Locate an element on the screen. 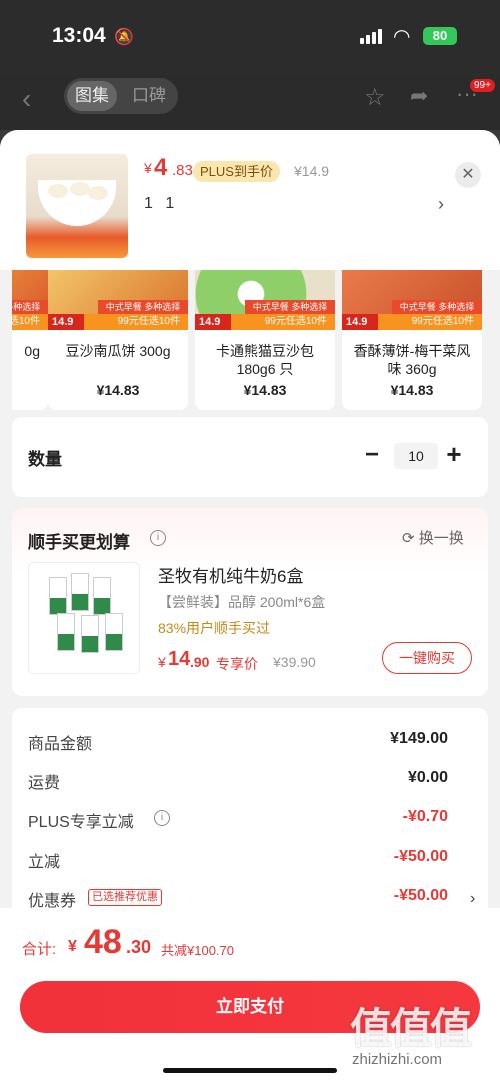  close-button: ✕ is located at coordinates (468, 175).